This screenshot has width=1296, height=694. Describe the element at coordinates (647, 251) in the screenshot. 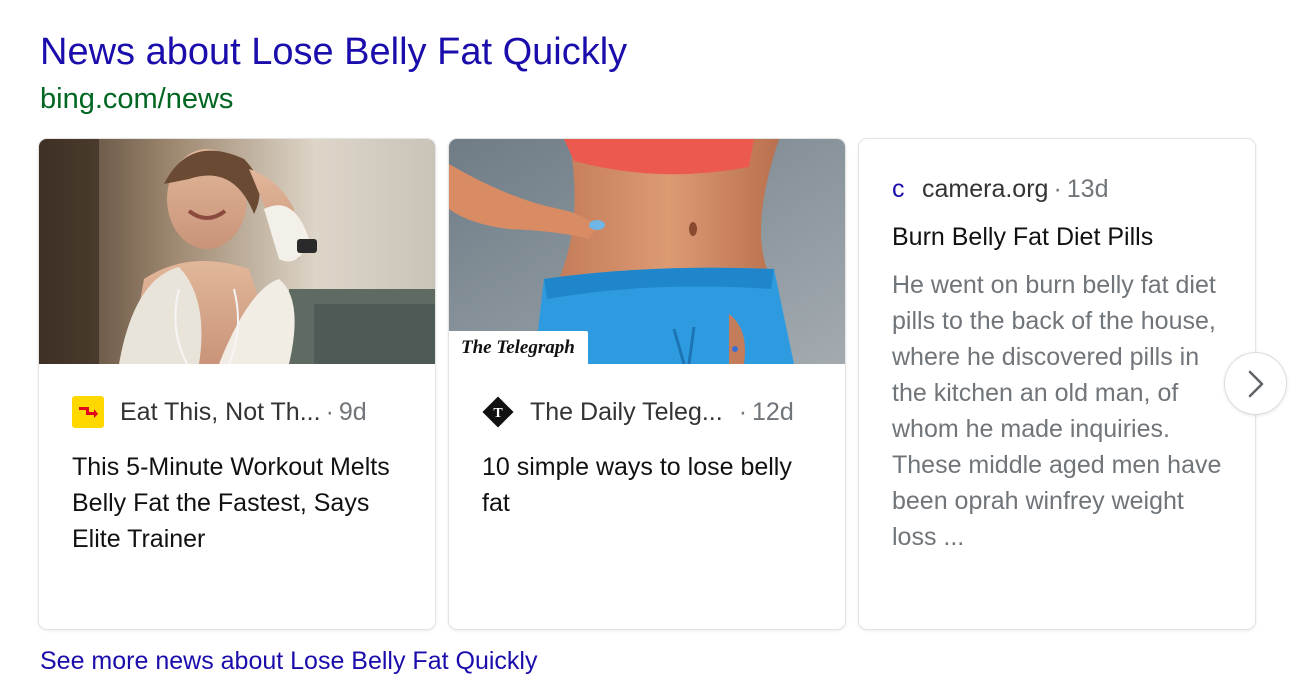

I see `news-card-thumbnail: The Telegraph` at that location.